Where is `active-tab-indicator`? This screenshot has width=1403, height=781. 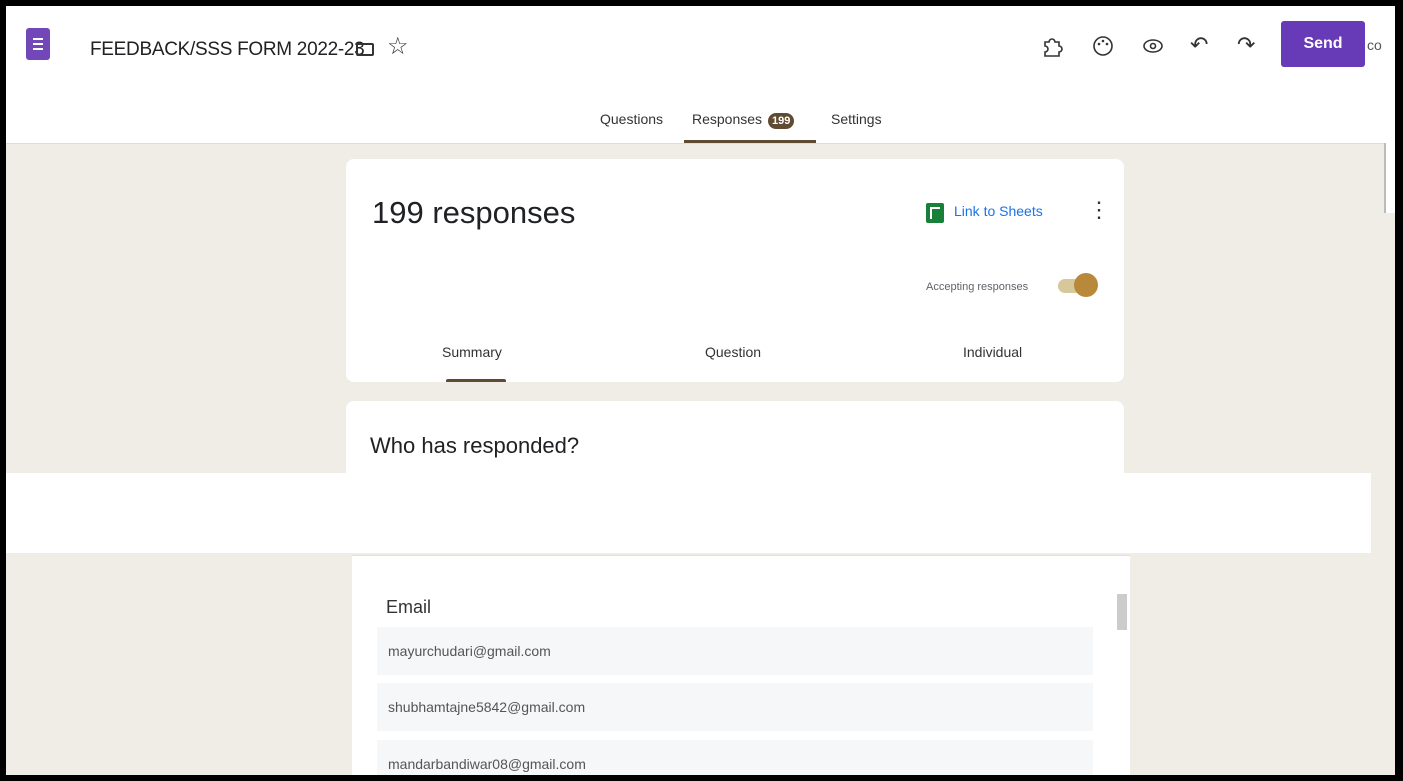 active-tab-indicator is located at coordinates (750, 141).